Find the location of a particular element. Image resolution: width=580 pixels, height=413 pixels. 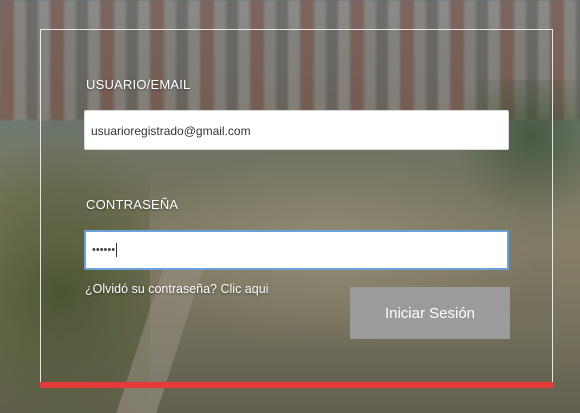

accent-bar is located at coordinates (297, 385).